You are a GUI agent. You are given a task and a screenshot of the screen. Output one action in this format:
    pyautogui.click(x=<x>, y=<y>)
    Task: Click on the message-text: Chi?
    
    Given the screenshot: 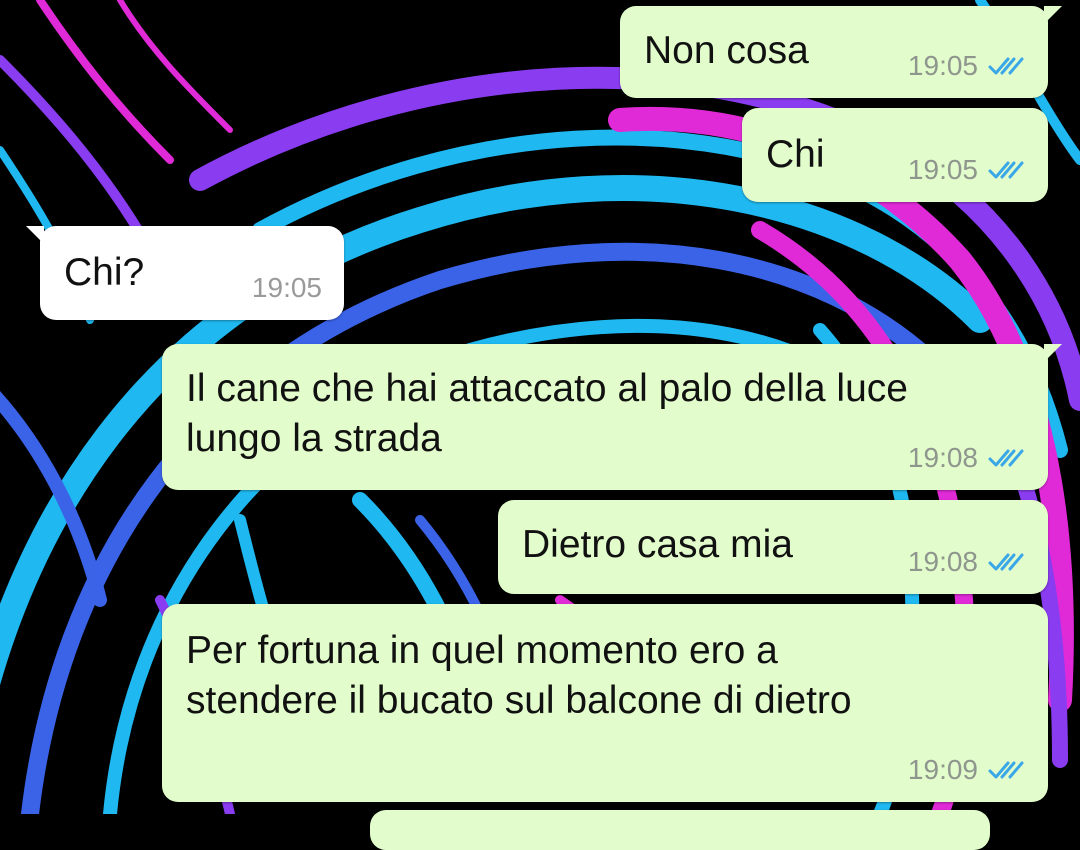 What is the action you would take?
    pyautogui.click(x=104, y=272)
    